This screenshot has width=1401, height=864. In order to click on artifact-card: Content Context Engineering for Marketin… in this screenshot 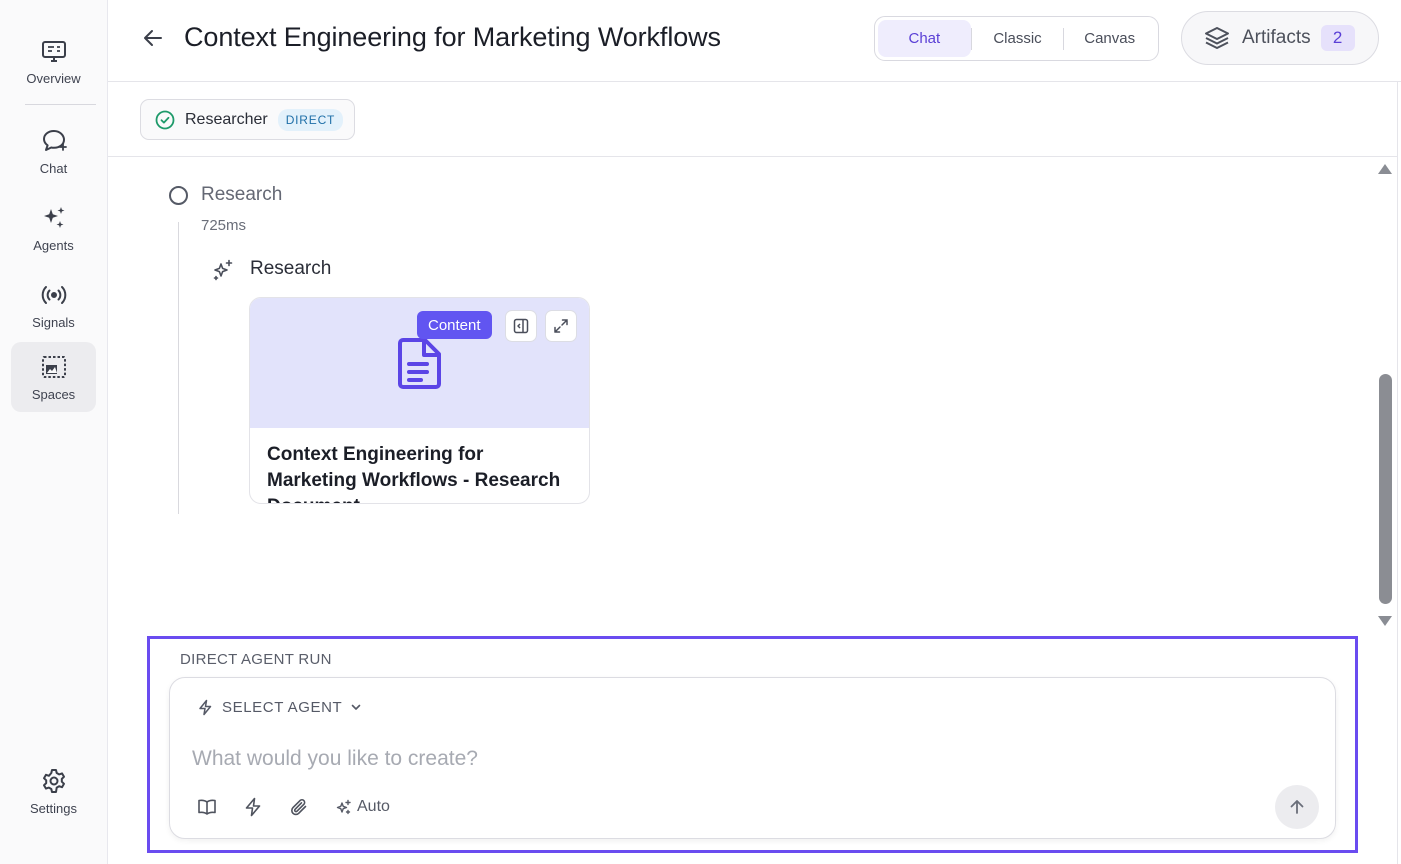, I will do `click(419, 400)`.